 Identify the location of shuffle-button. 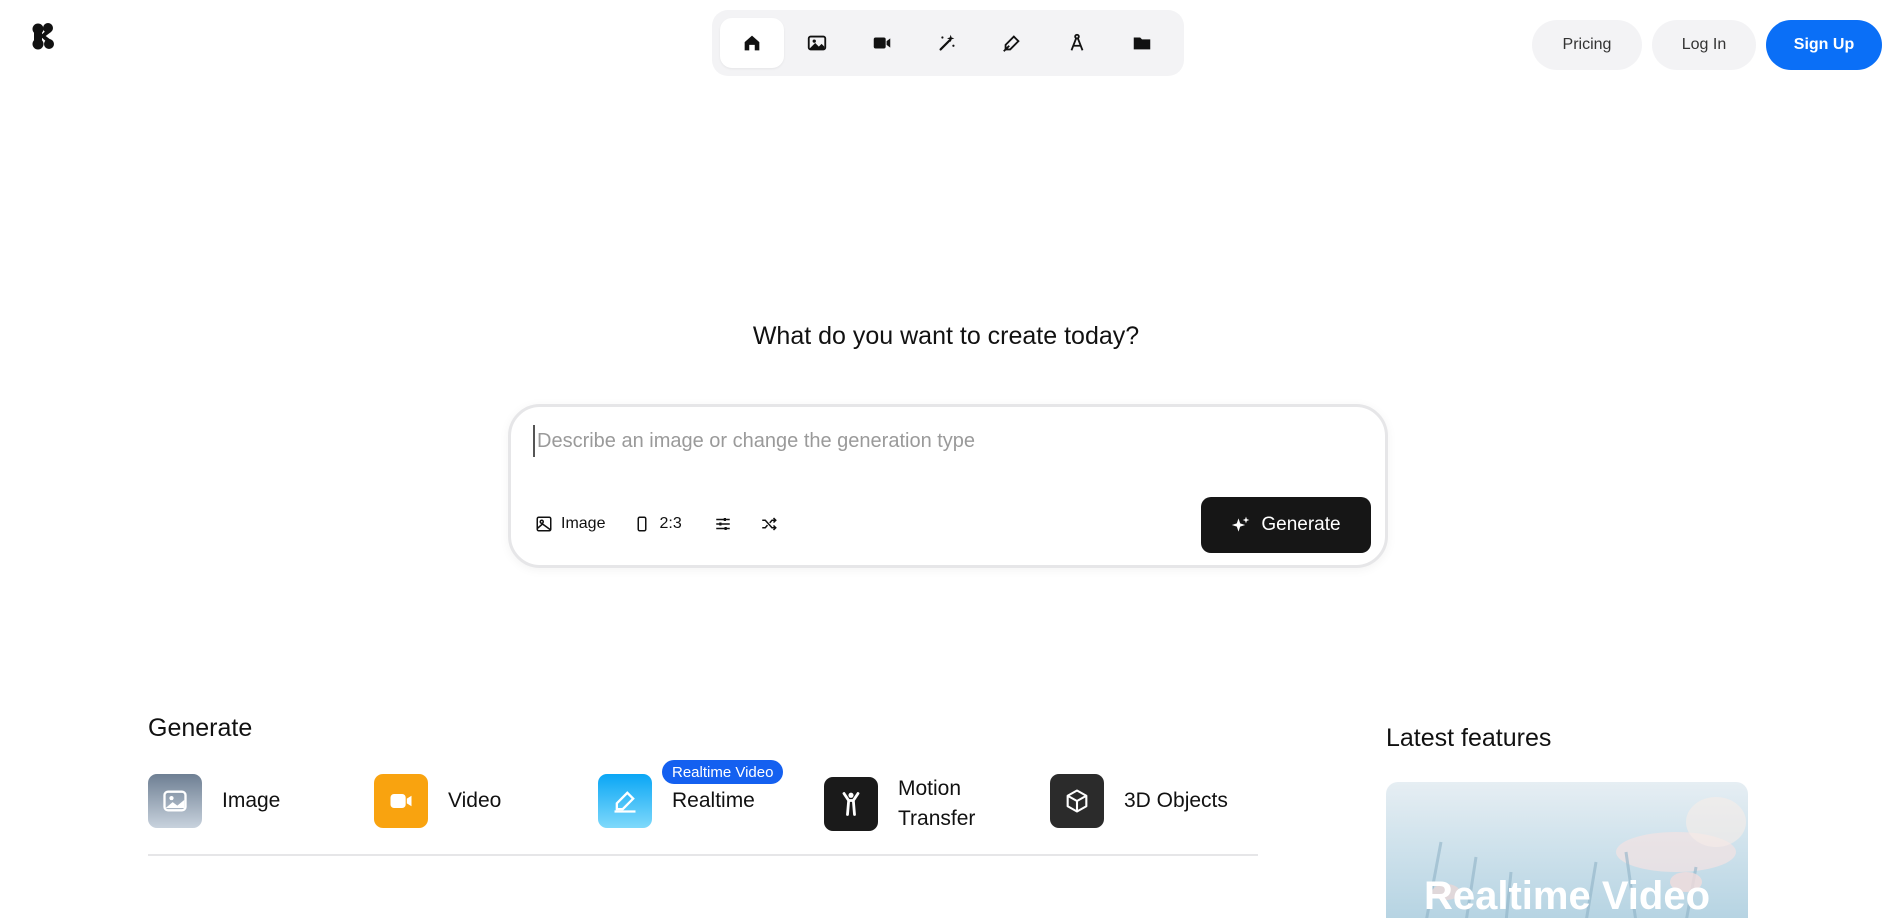
(769, 524).